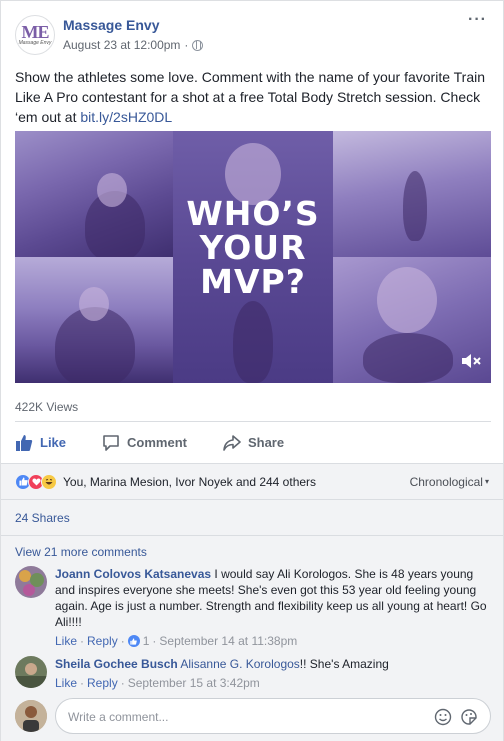 This screenshot has width=504, height=741. What do you see at coordinates (36, 481) in the screenshot?
I see `reaction-icons` at bounding box center [36, 481].